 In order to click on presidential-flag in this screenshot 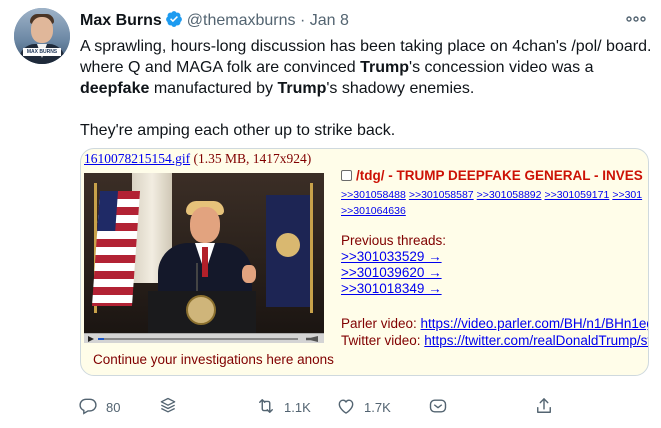, I will do `click(288, 251)`.